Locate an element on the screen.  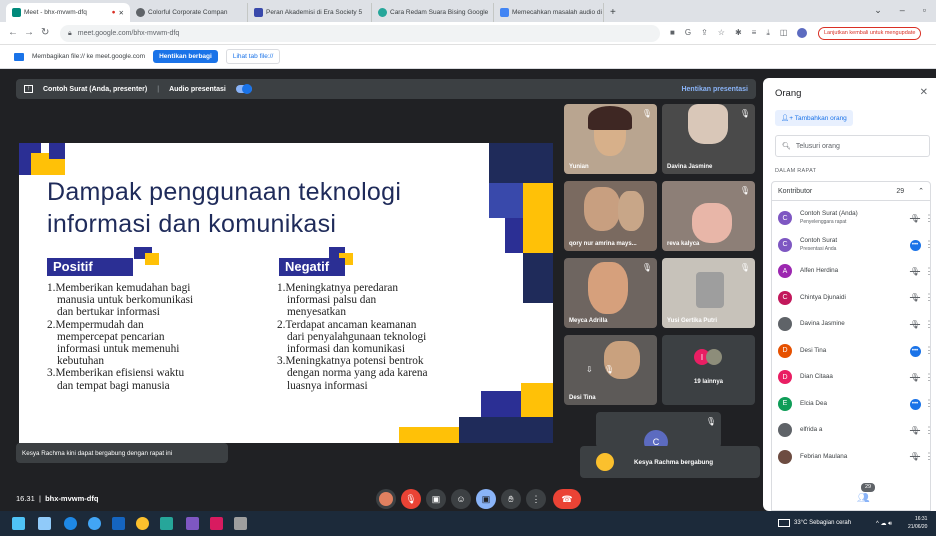
system-tray-icons: ^ ☁ 🔊︎ is located at coordinates (884, 524).